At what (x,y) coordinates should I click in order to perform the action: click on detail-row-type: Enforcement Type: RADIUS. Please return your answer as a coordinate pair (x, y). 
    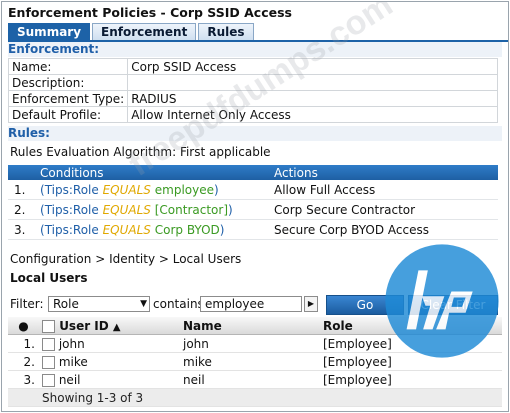
    Looking at the image, I should click on (252, 98).